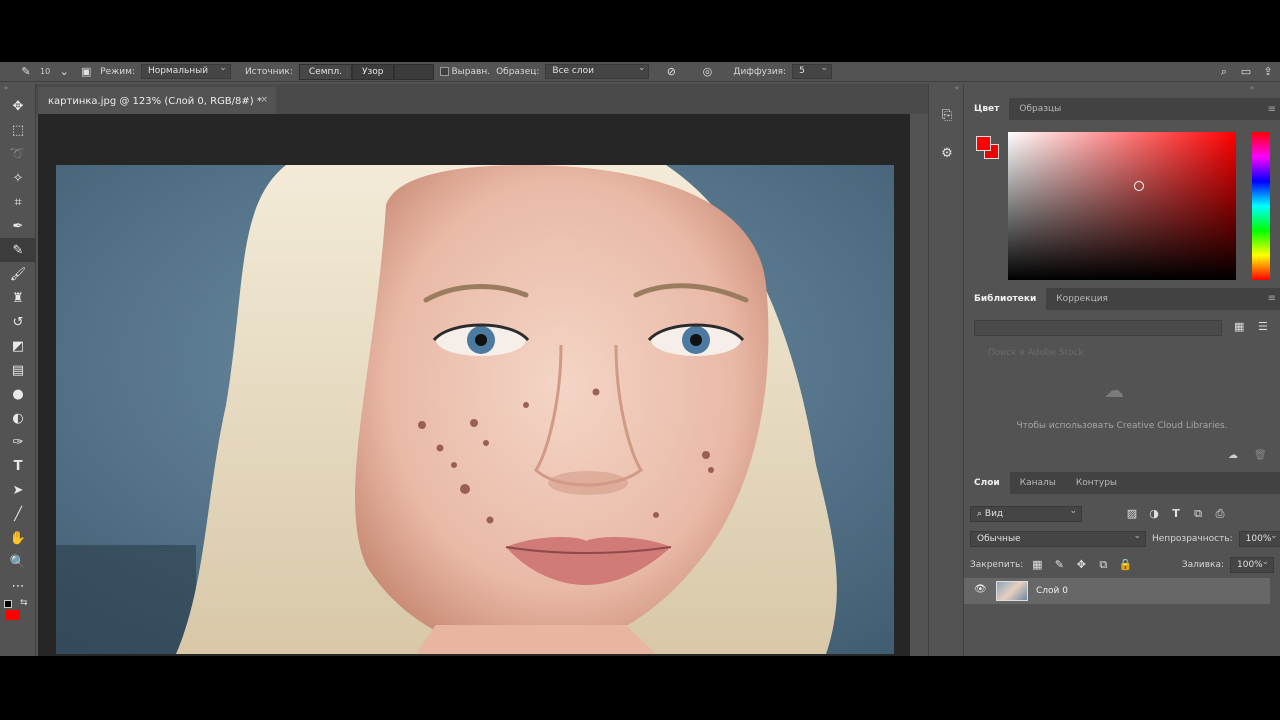 The width and height of the screenshot is (1280, 720). I want to click on aligned-checkbox: Выравн., so click(465, 71).